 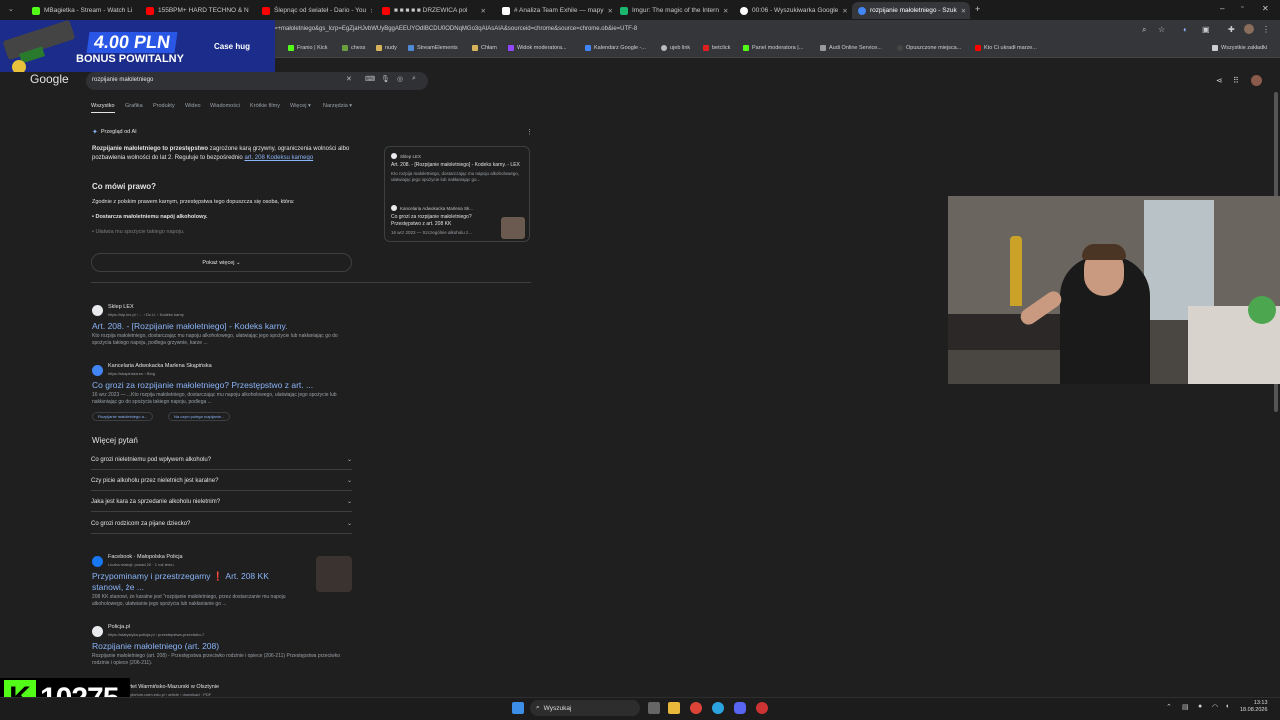 I want to click on bookmark-item: StreamElements, so click(x=433, y=48).